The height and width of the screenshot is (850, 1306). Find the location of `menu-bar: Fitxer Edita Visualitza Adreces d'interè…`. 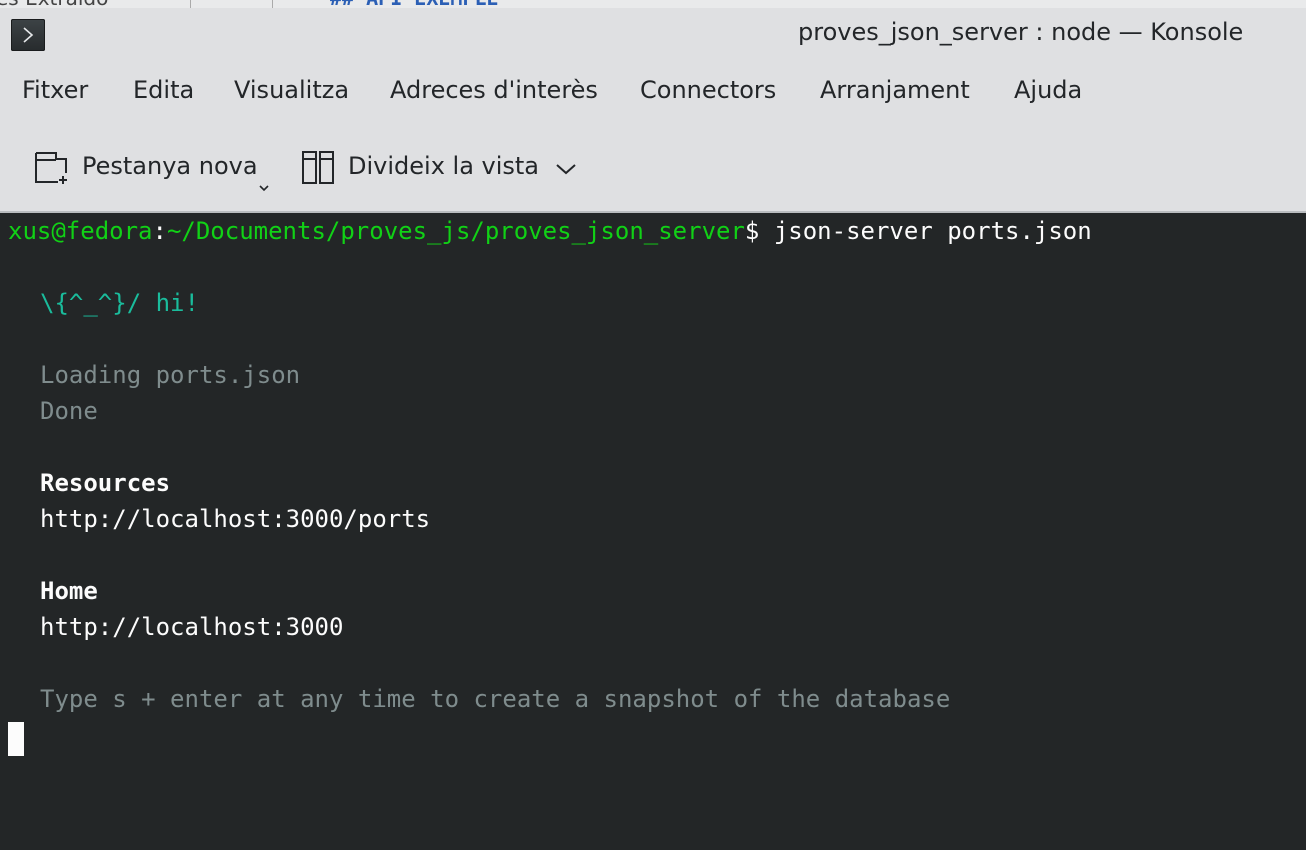

menu-bar: Fitxer Edita Visualitza Adreces d'interè… is located at coordinates (653, 93).